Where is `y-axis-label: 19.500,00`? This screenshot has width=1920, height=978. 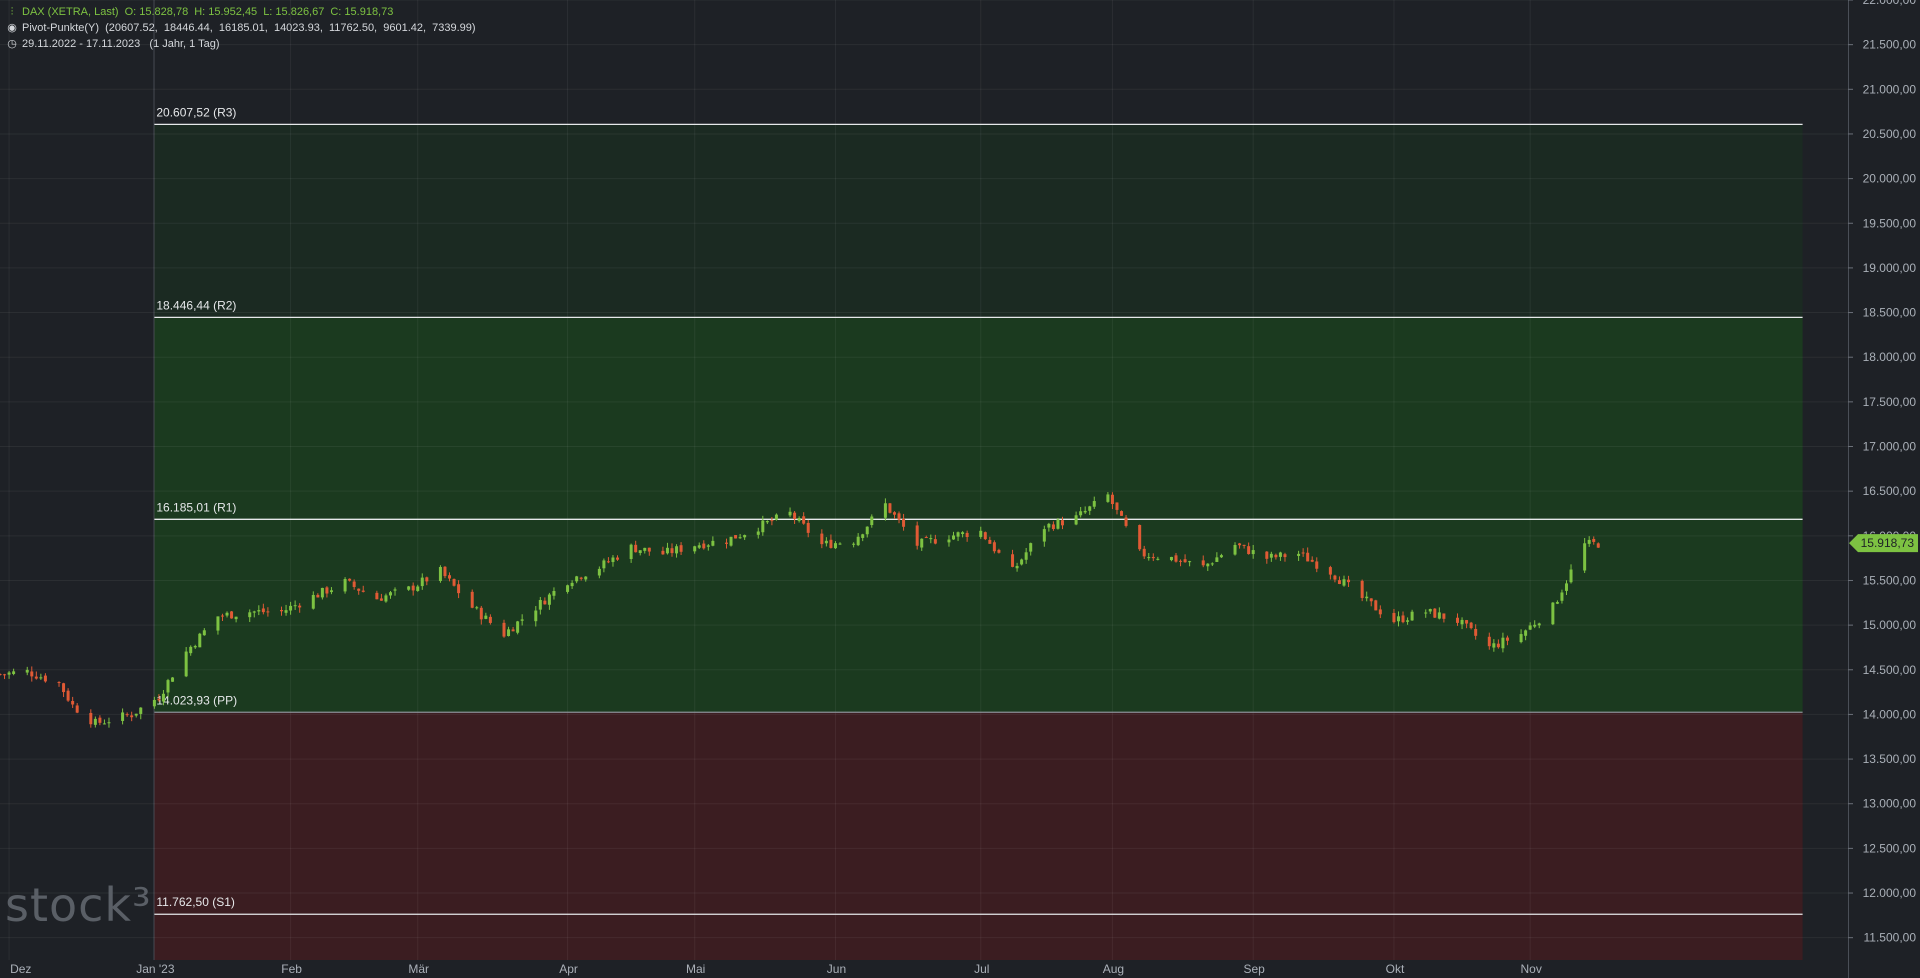 y-axis-label: 19.500,00 is located at coordinates (1890, 223).